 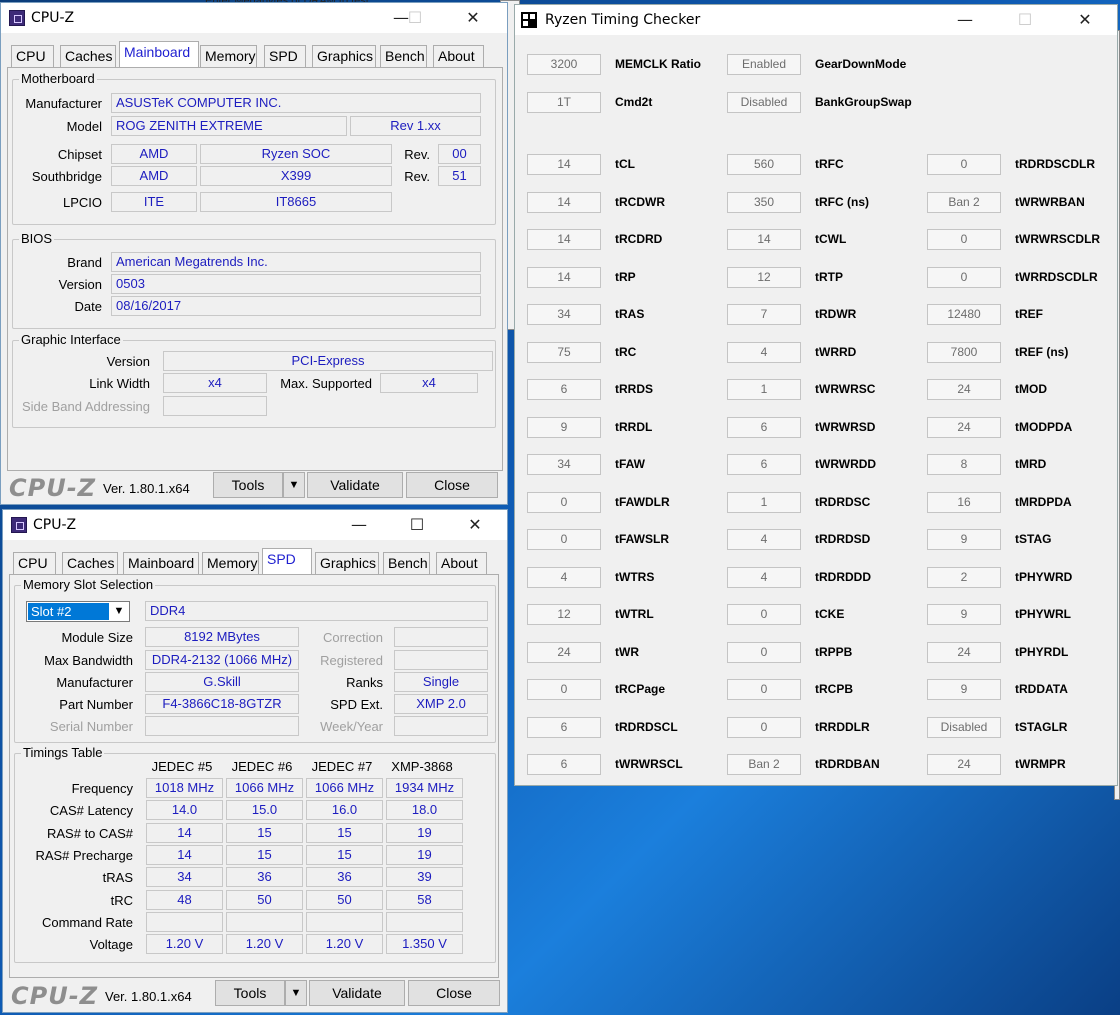 What do you see at coordinates (424, 854) in the screenshot?
I see `timings-cell: 19` at bounding box center [424, 854].